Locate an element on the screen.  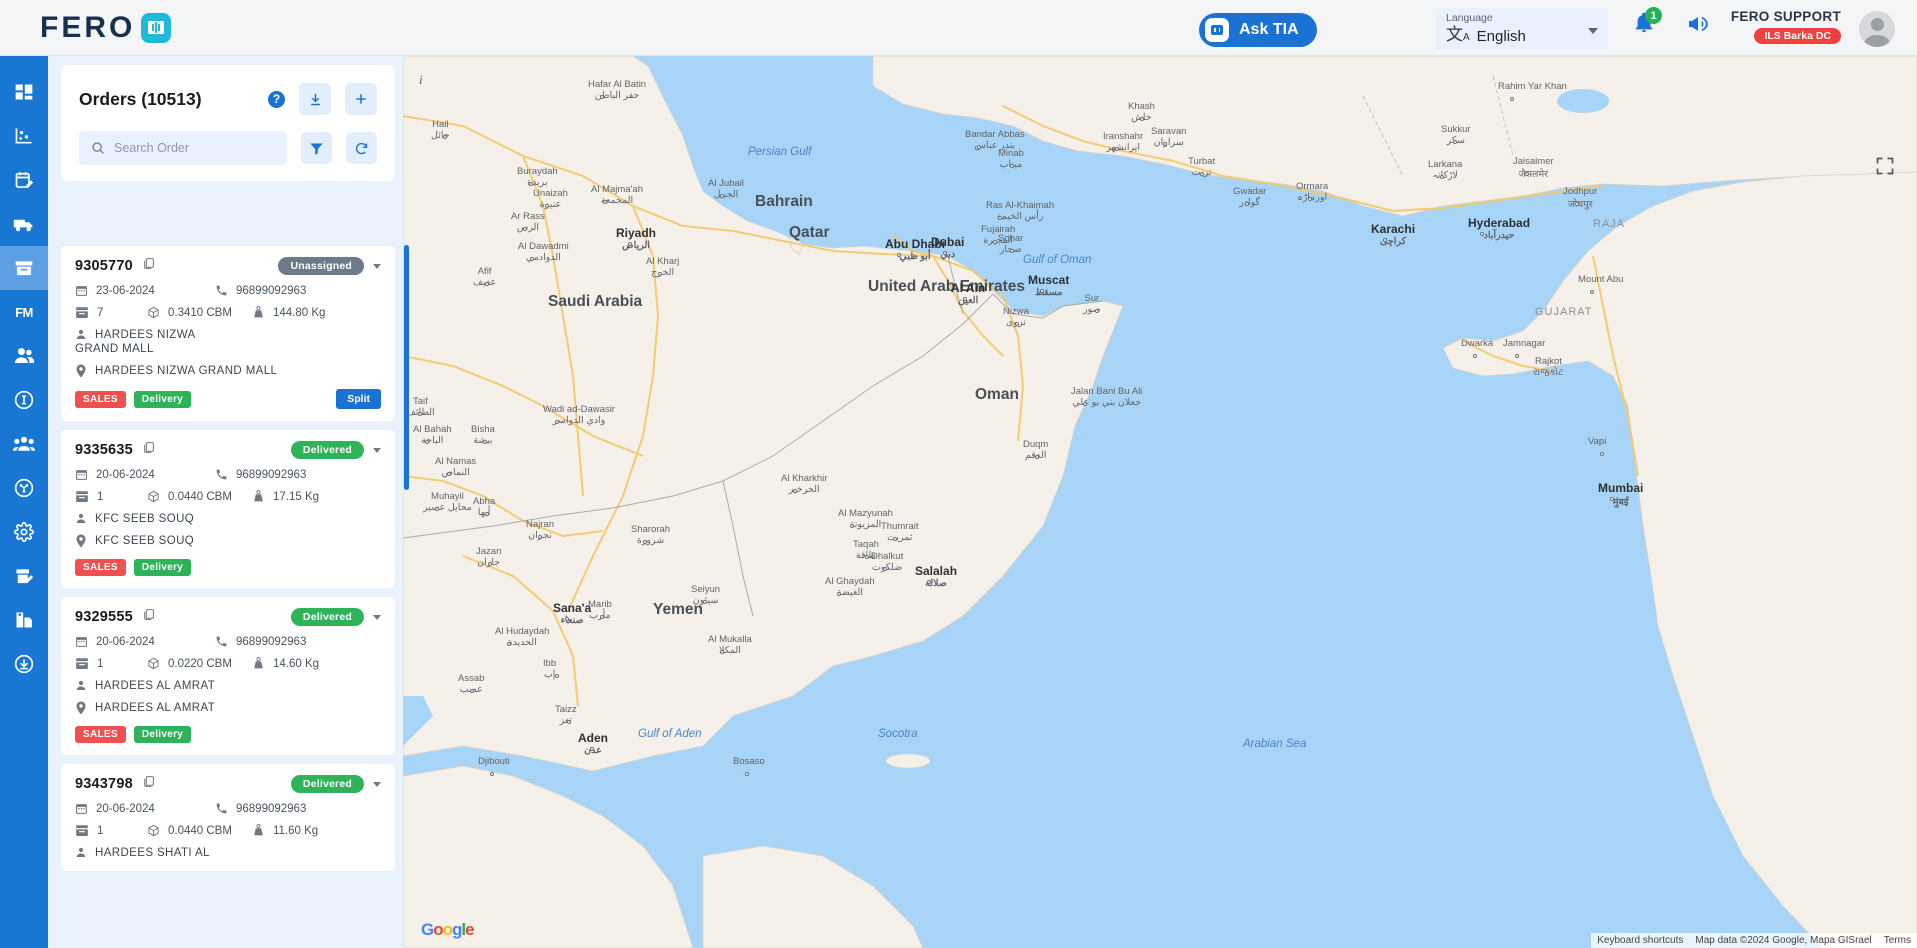
sidebar-item-network is located at coordinates (24, 488).